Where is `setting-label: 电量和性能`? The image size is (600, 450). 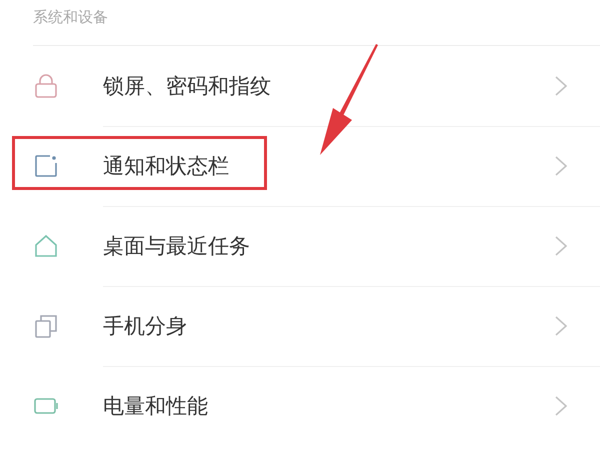 setting-label: 电量和性能 is located at coordinates (155, 406).